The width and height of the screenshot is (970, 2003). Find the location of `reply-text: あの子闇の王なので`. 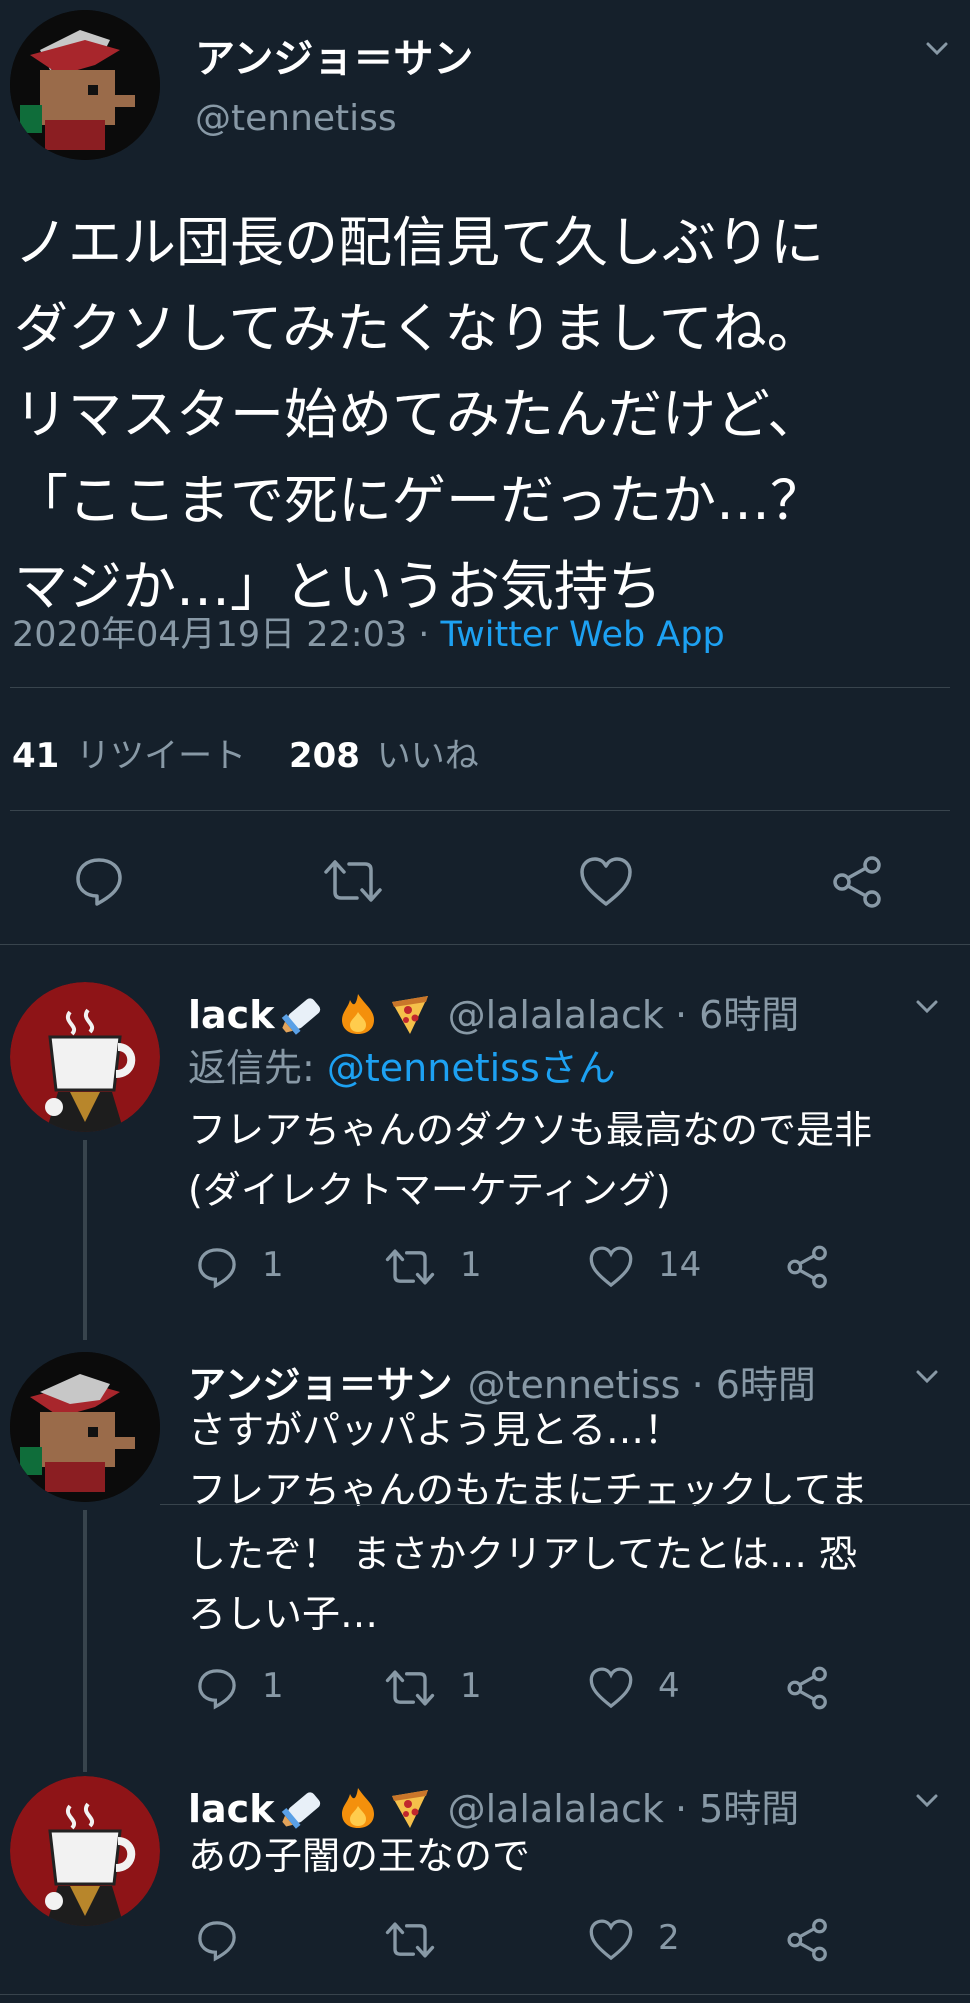

reply-text: あの子闇の王なので is located at coordinates (359, 1856).